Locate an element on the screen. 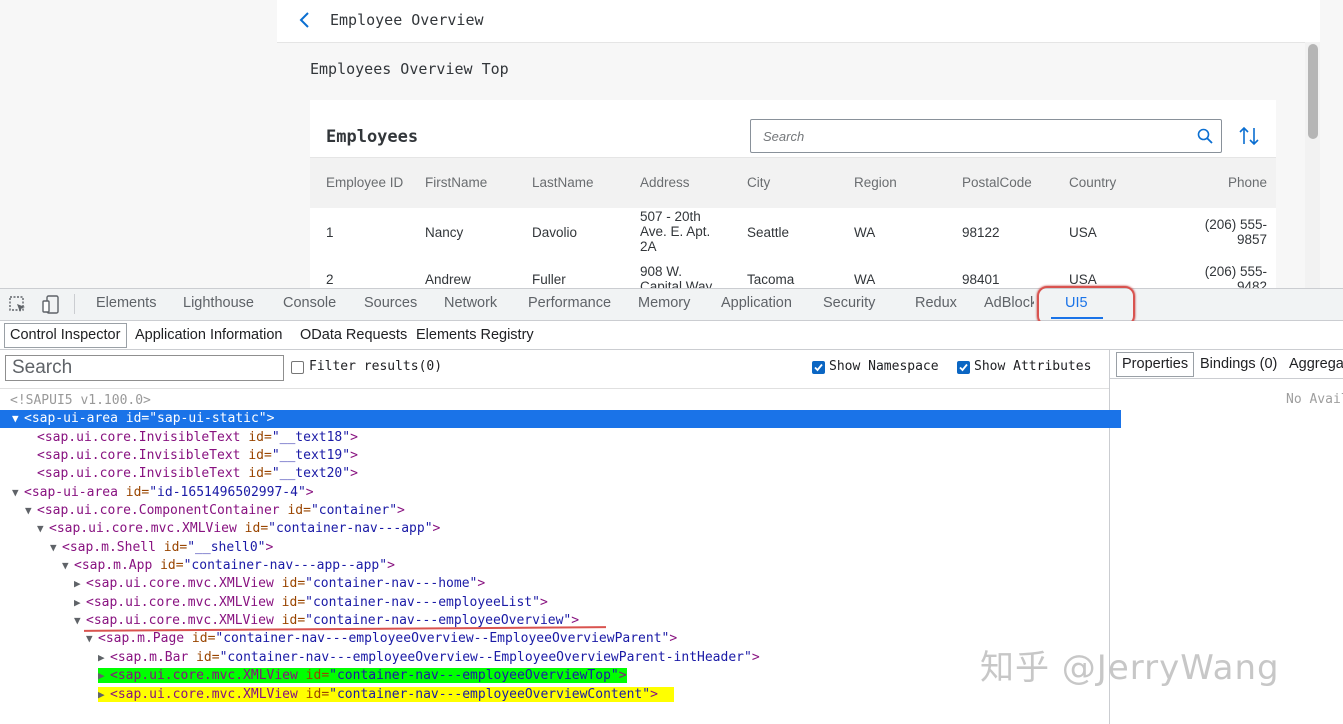 This screenshot has width=1343, height=724. tree-search-input is located at coordinates (144, 368).